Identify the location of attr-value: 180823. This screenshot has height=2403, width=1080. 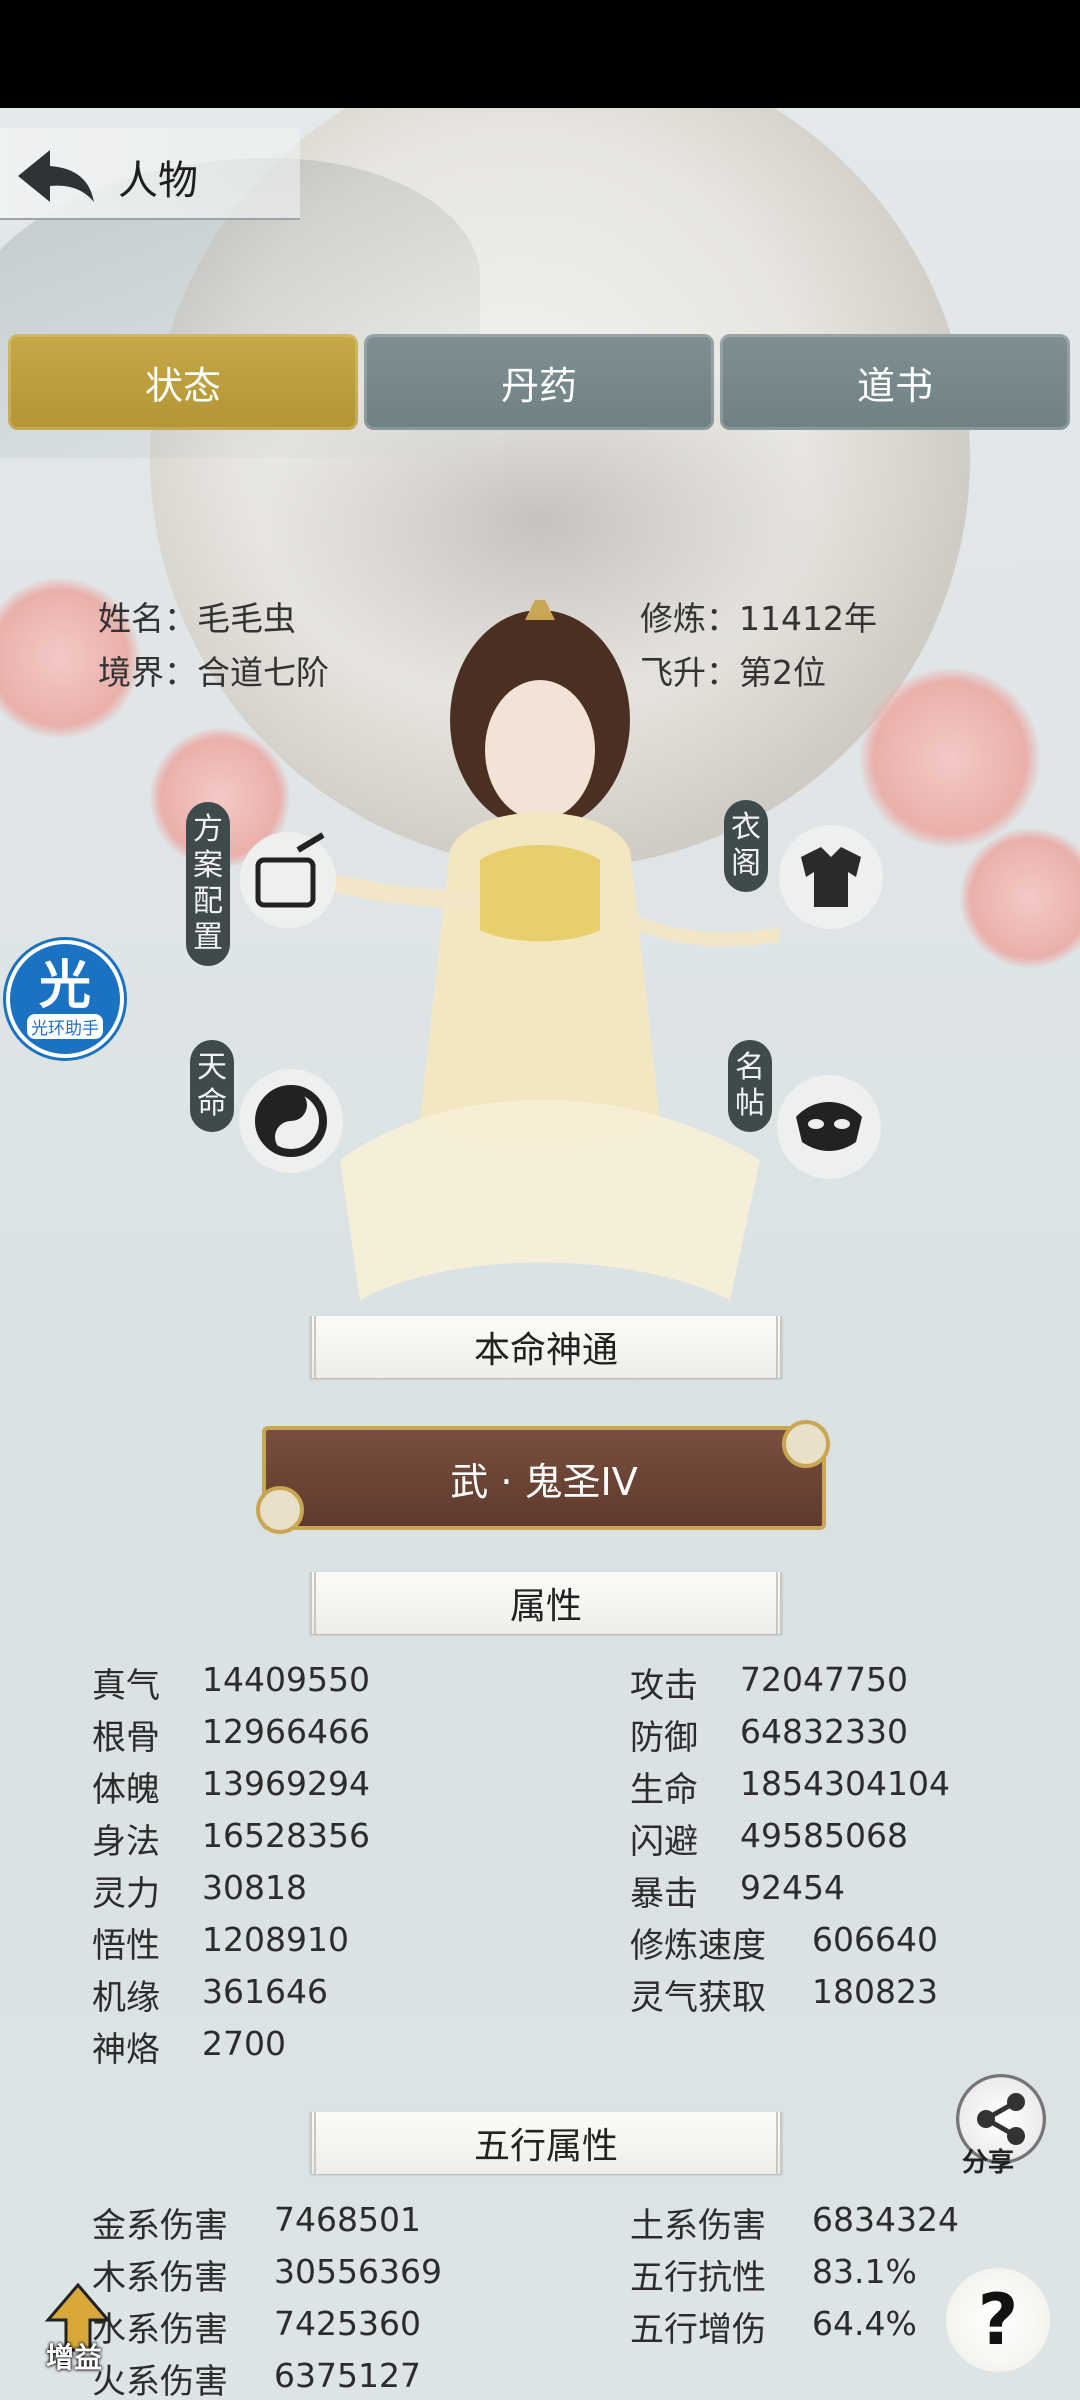
(875, 1991).